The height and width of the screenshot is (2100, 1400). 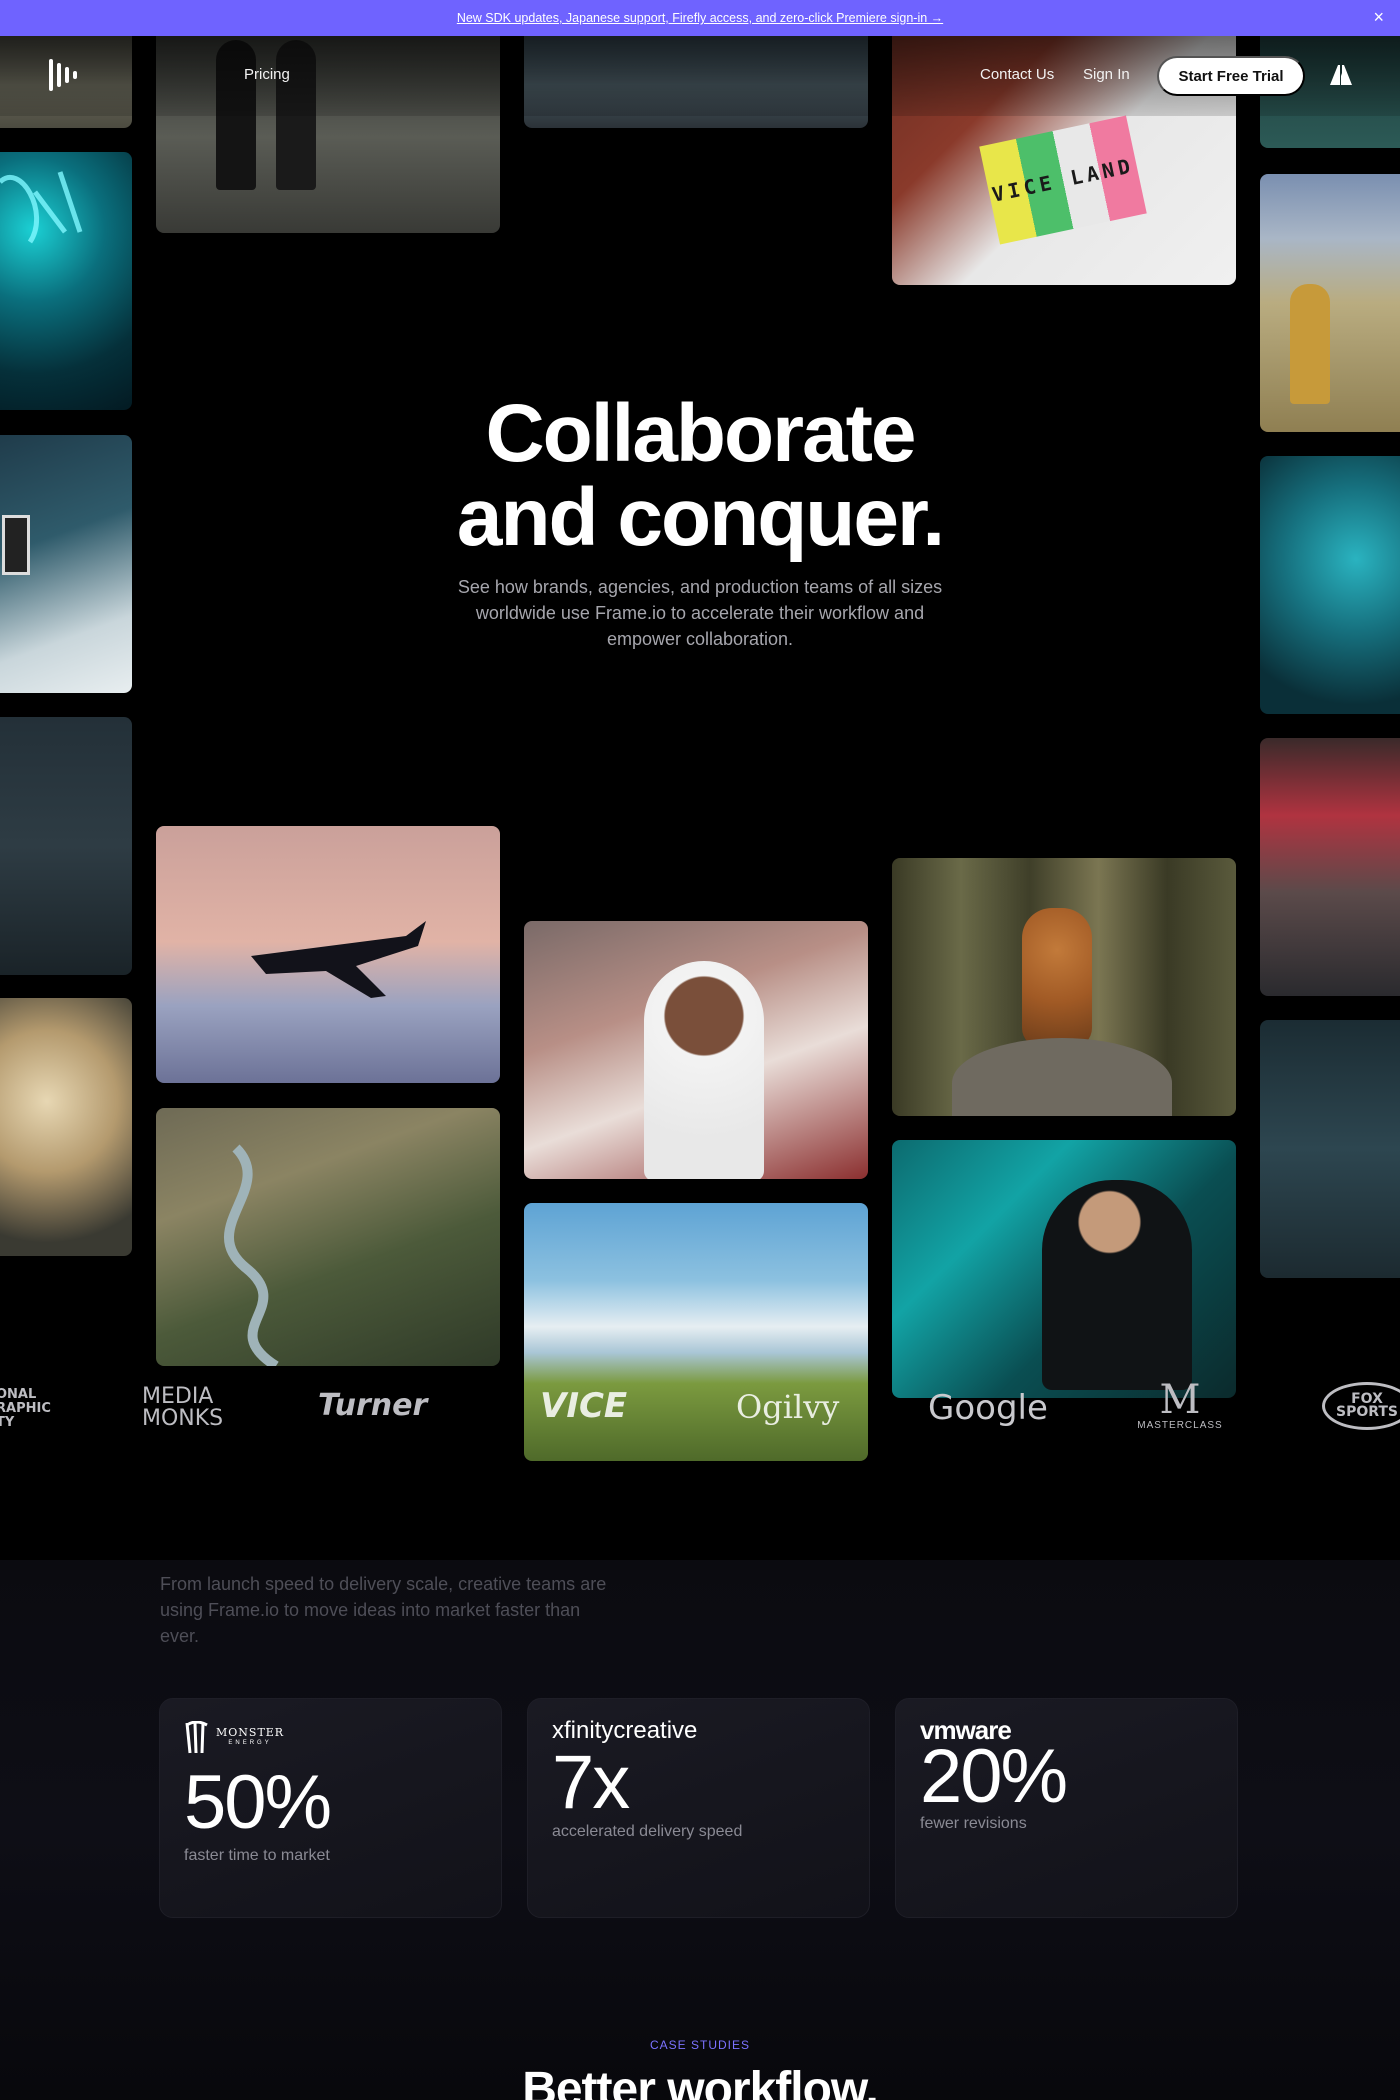 I want to click on masterclass-m-icon: M, so click(x=1180, y=1400).